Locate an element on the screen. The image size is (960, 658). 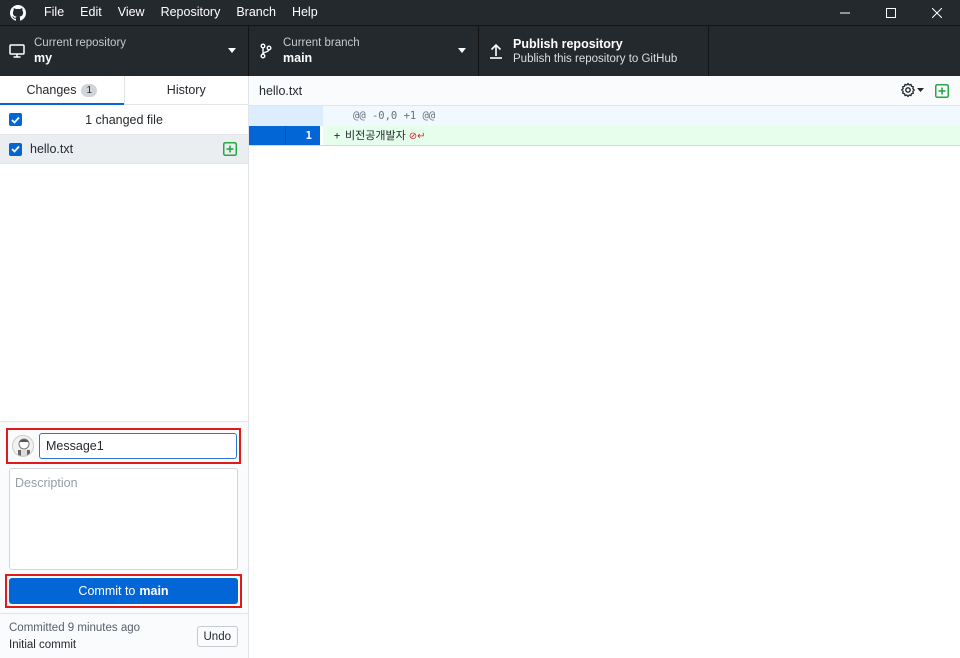
new-line-number: 1 is located at coordinates (304, 135).